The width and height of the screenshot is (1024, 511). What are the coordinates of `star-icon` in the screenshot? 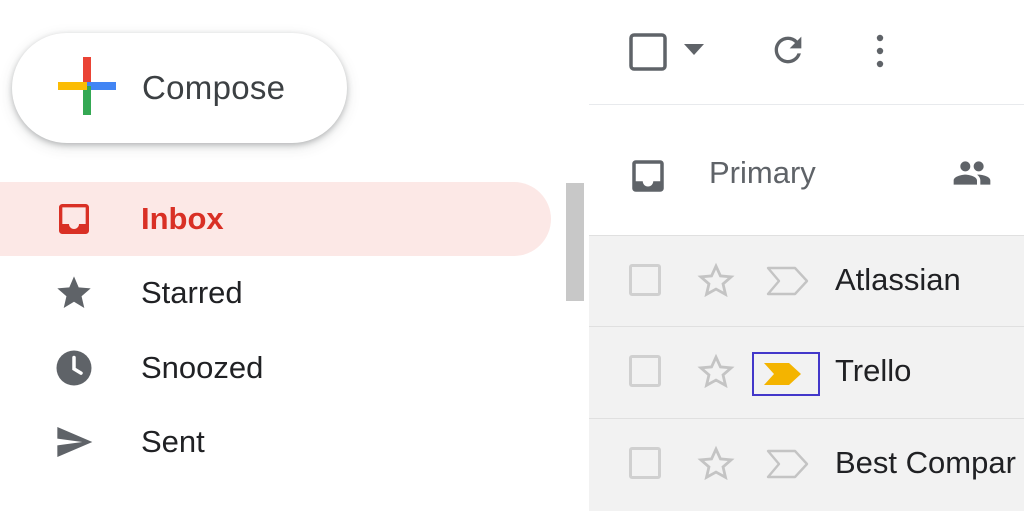 It's located at (74, 293).